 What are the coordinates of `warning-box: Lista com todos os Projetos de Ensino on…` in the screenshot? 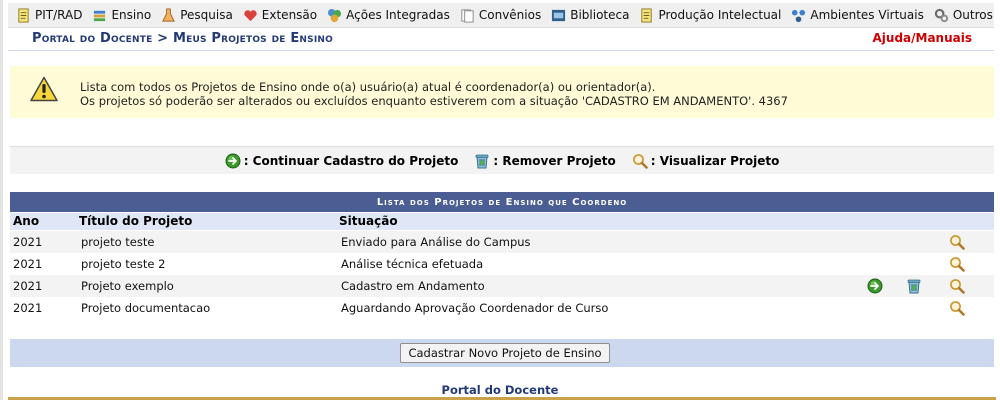 It's located at (502, 92).